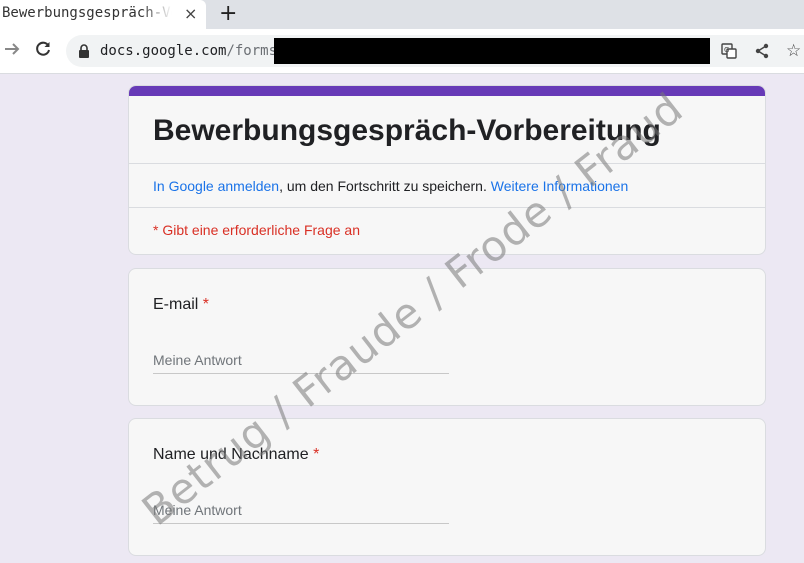 This screenshot has width=804, height=563. I want to click on email-field, so click(301, 360).